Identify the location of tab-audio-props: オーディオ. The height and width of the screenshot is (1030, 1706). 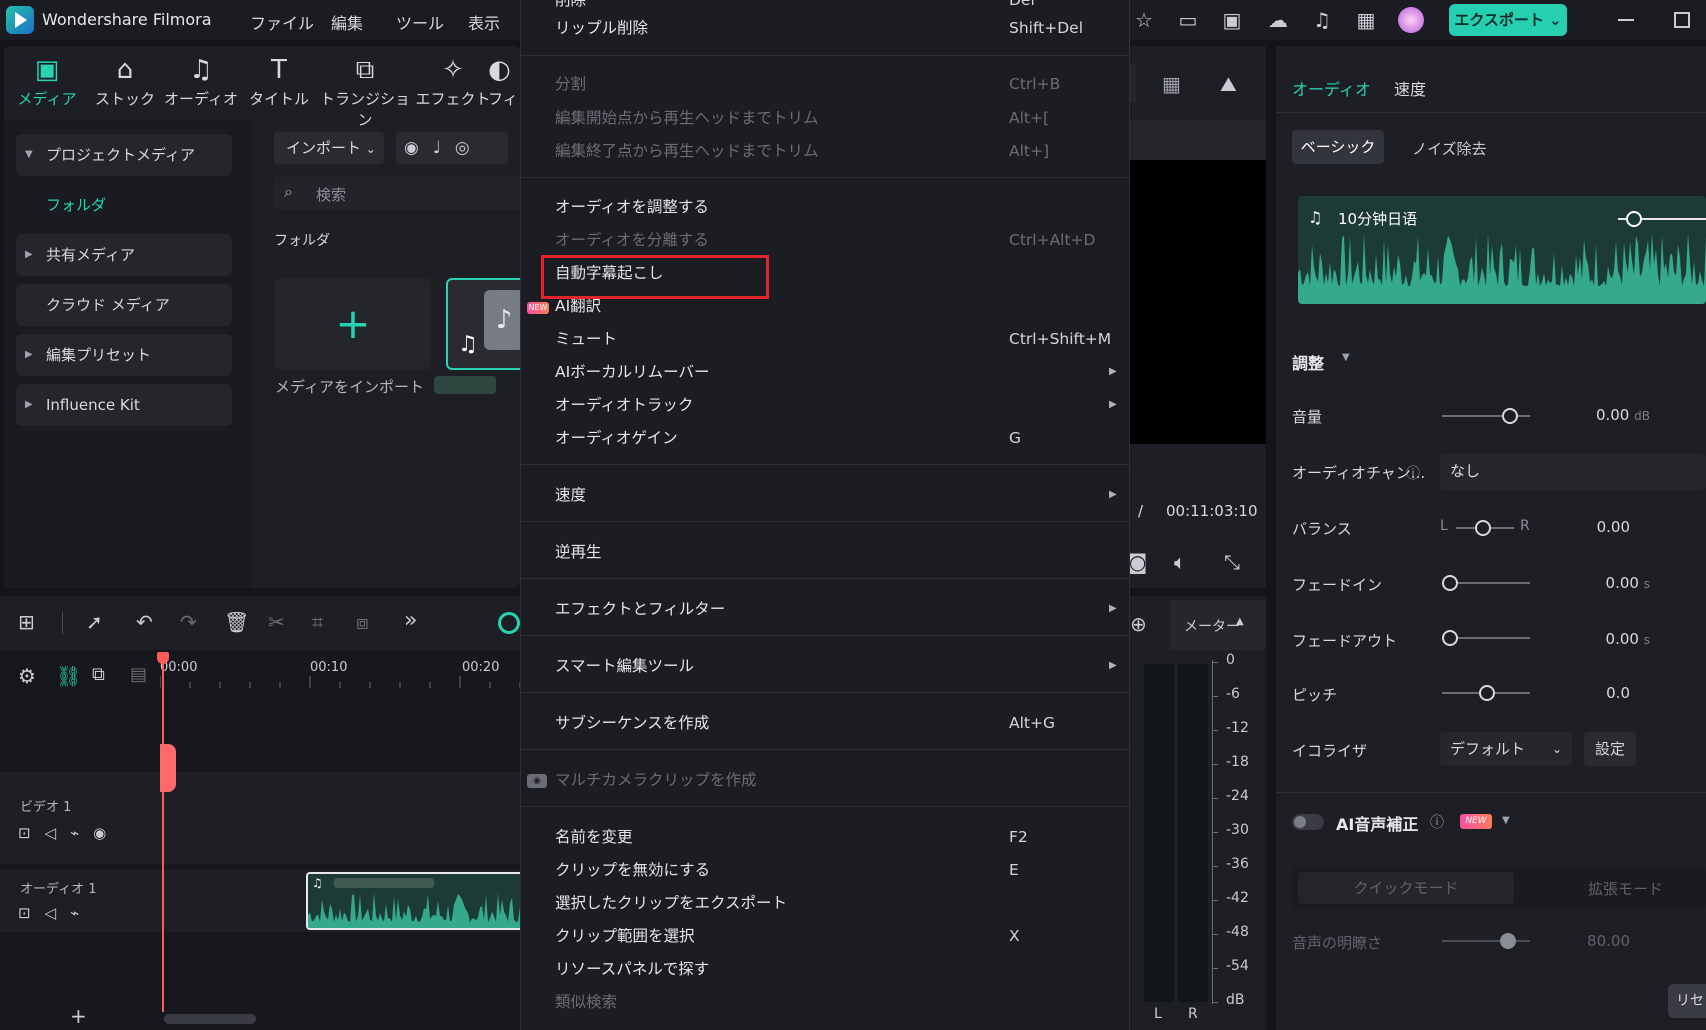
(1331, 88).